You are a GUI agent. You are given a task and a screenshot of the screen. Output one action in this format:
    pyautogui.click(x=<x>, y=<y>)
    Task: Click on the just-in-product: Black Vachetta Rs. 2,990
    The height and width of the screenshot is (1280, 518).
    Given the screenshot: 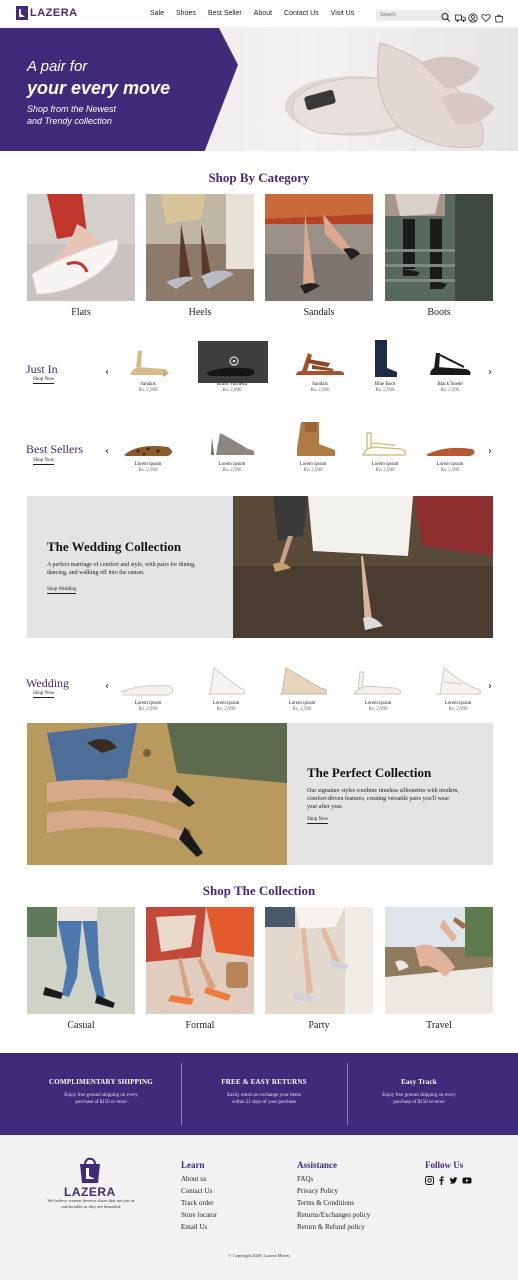 What is the action you would take?
    pyautogui.click(x=233, y=367)
    